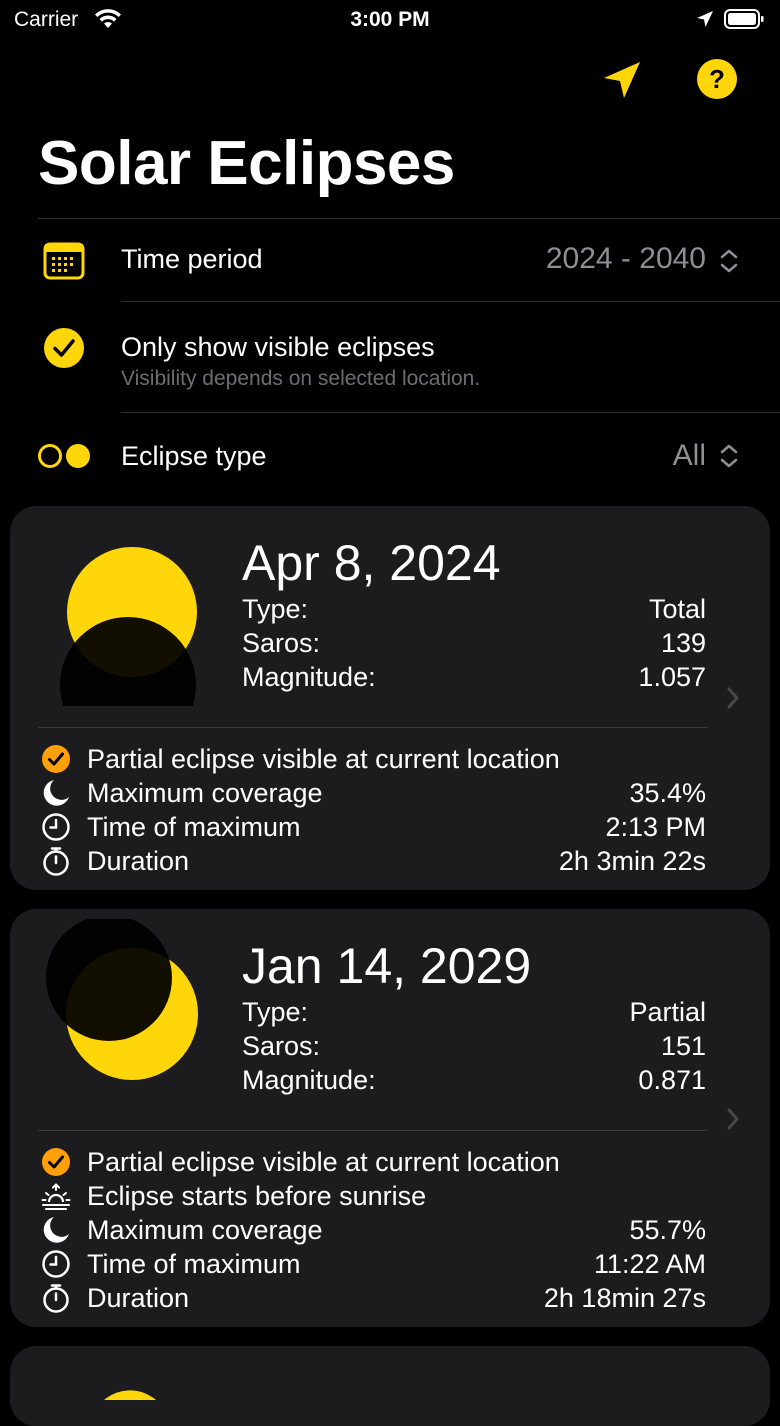 This screenshot has height=1426, width=780. Describe the element at coordinates (705, 19) in the screenshot. I see `location-services-icon` at that location.